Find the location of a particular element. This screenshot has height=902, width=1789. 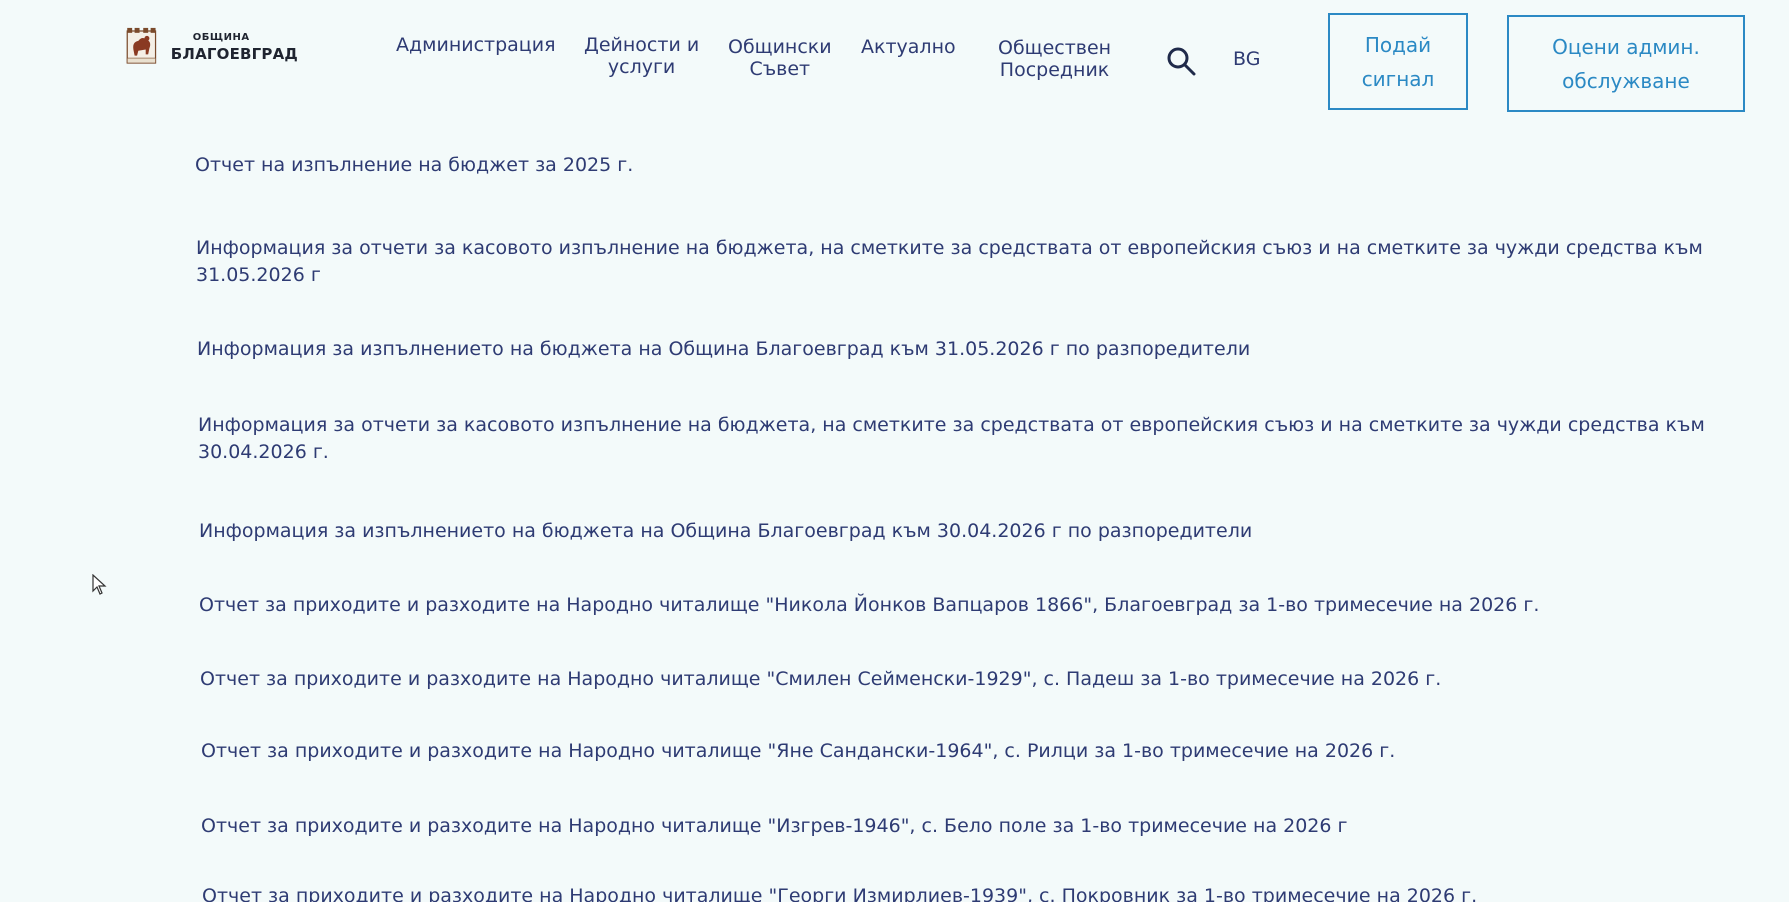

municipality-logo: ОБЩИНА БЛАГОЕВГРАД is located at coordinates (212, 47).